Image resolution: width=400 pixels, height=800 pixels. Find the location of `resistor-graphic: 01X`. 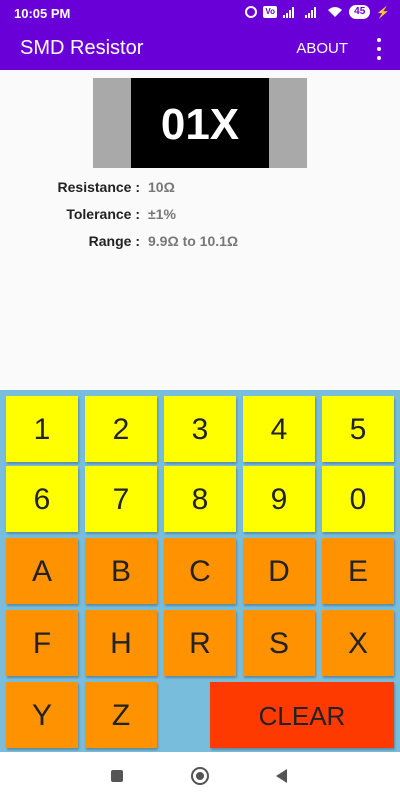

resistor-graphic: 01X is located at coordinates (200, 123).